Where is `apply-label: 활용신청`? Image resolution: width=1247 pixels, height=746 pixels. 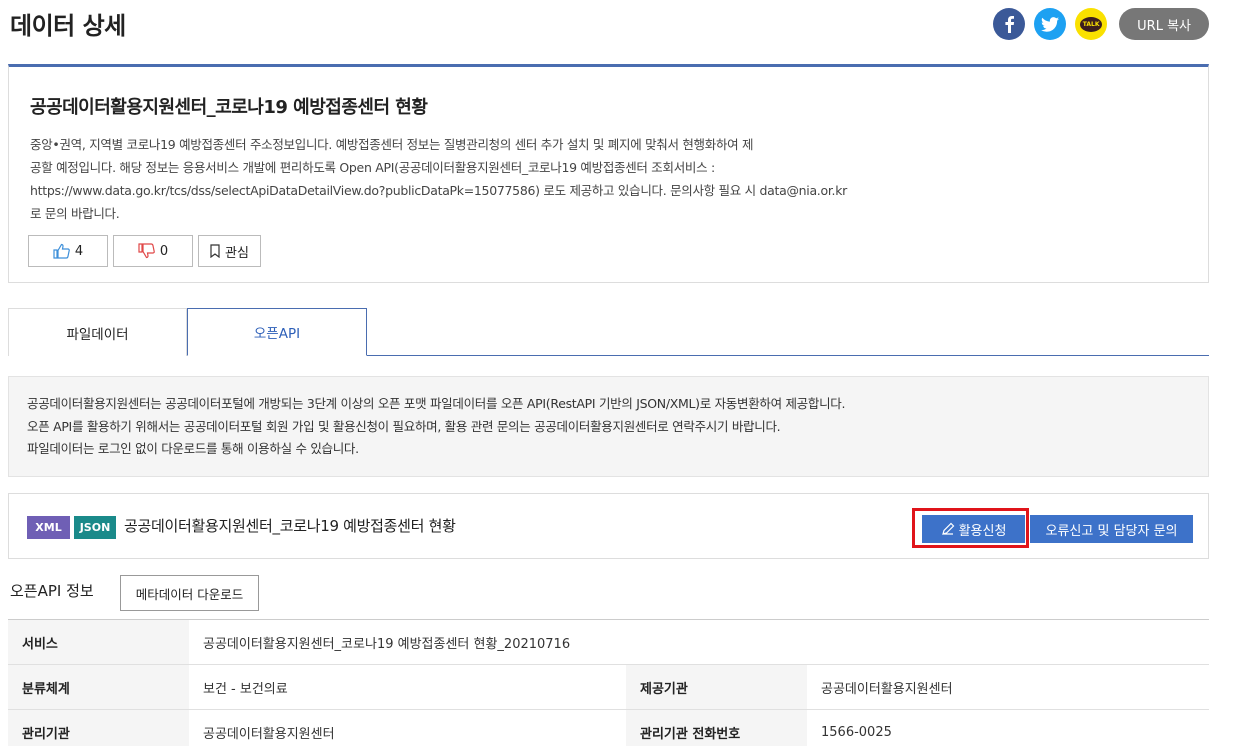
apply-label: 활용신청 is located at coordinates (982, 531).